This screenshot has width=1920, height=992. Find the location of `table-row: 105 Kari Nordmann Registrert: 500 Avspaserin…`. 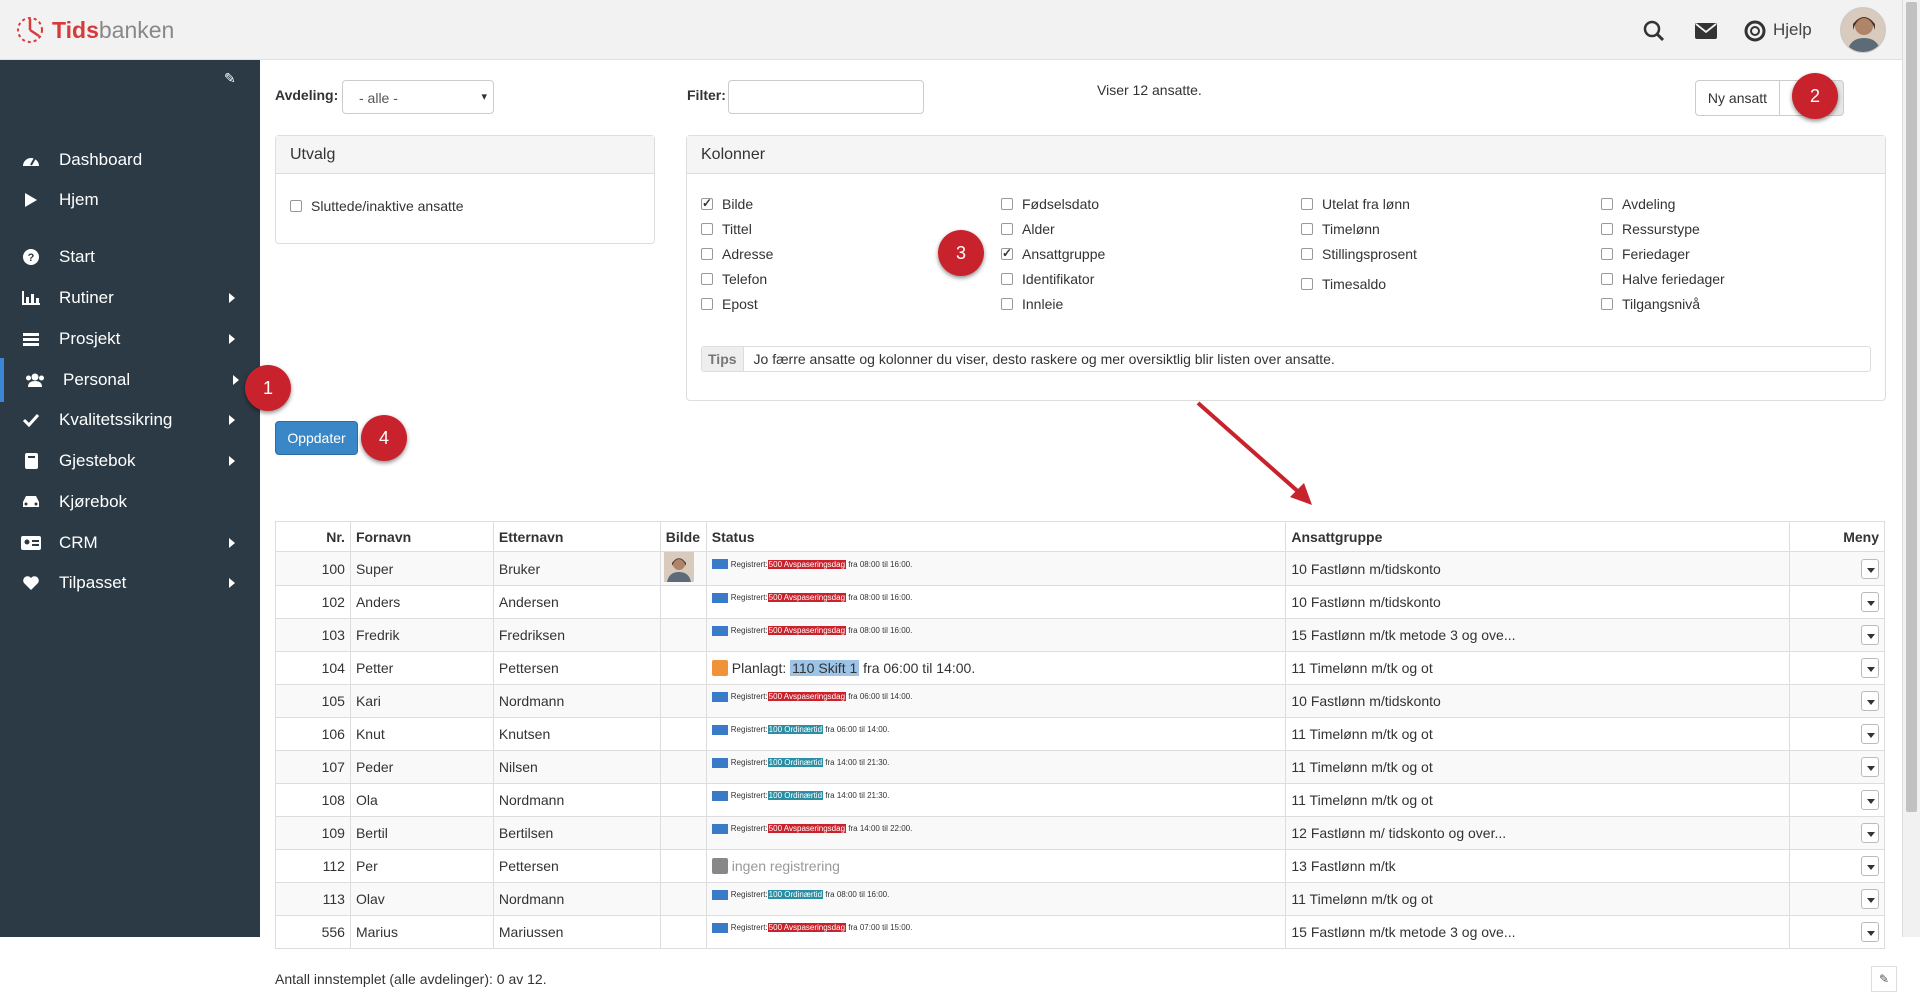

table-row: 105 Kari Nordmann Registrert: 500 Avspaserin… is located at coordinates (1080, 701).